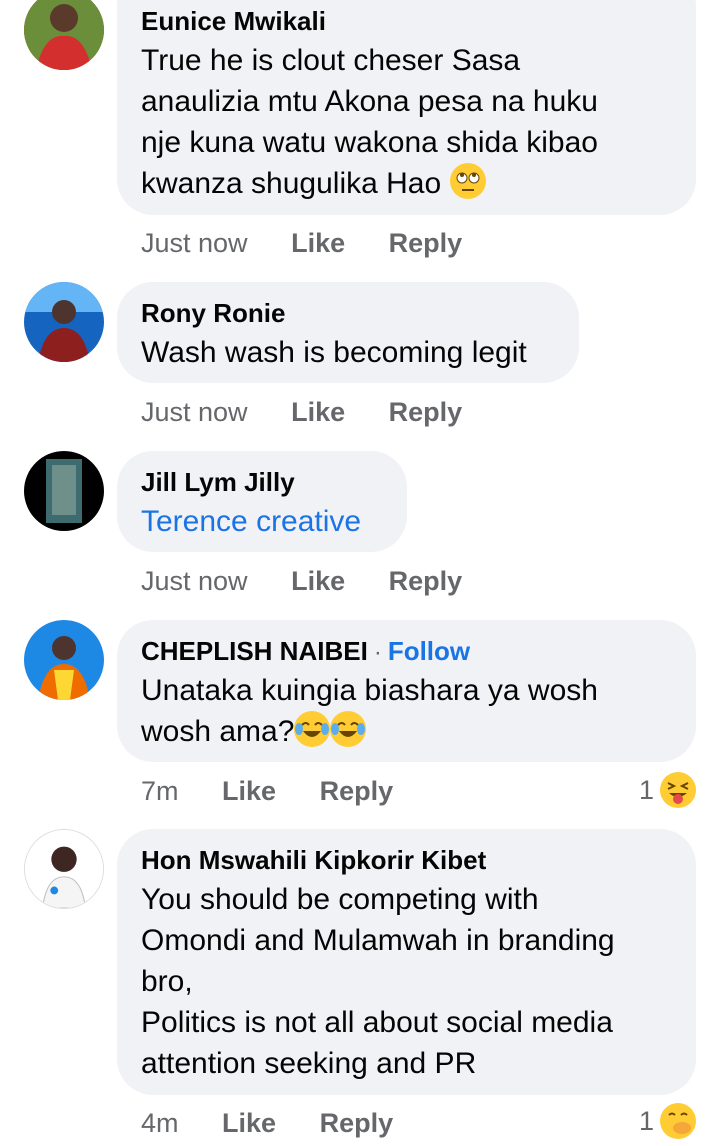  I want to click on comment-line: True he is clout cheser Sasa, so click(331, 60).